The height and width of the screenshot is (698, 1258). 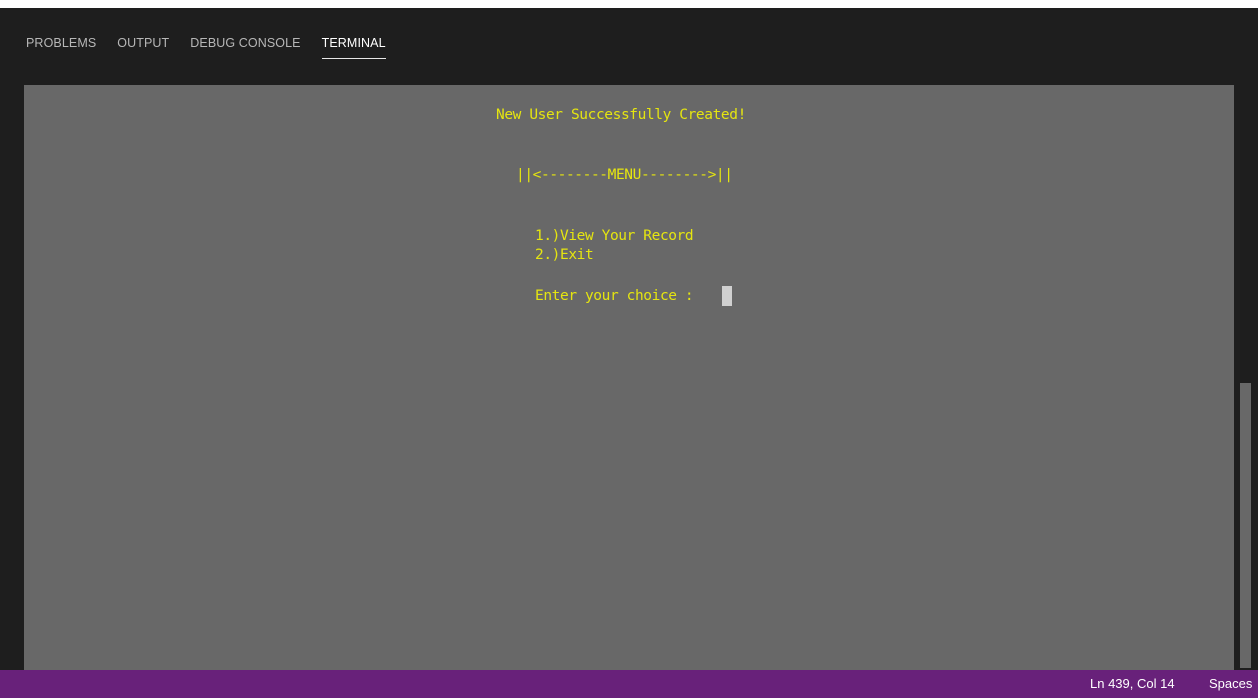 I want to click on tab-problems: PROBLEMS, so click(x=61, y=47).